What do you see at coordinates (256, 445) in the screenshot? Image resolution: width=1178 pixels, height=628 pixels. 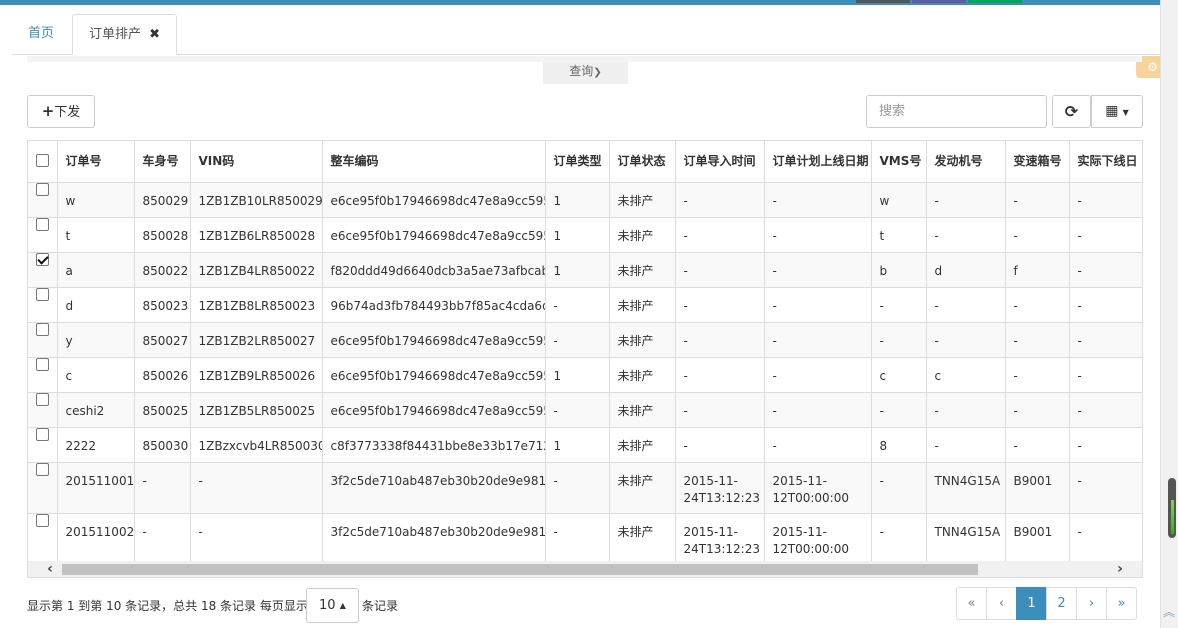 I see `table-cell: 1ZBzxcvb4LR850030` at bounding box center [256, 445].